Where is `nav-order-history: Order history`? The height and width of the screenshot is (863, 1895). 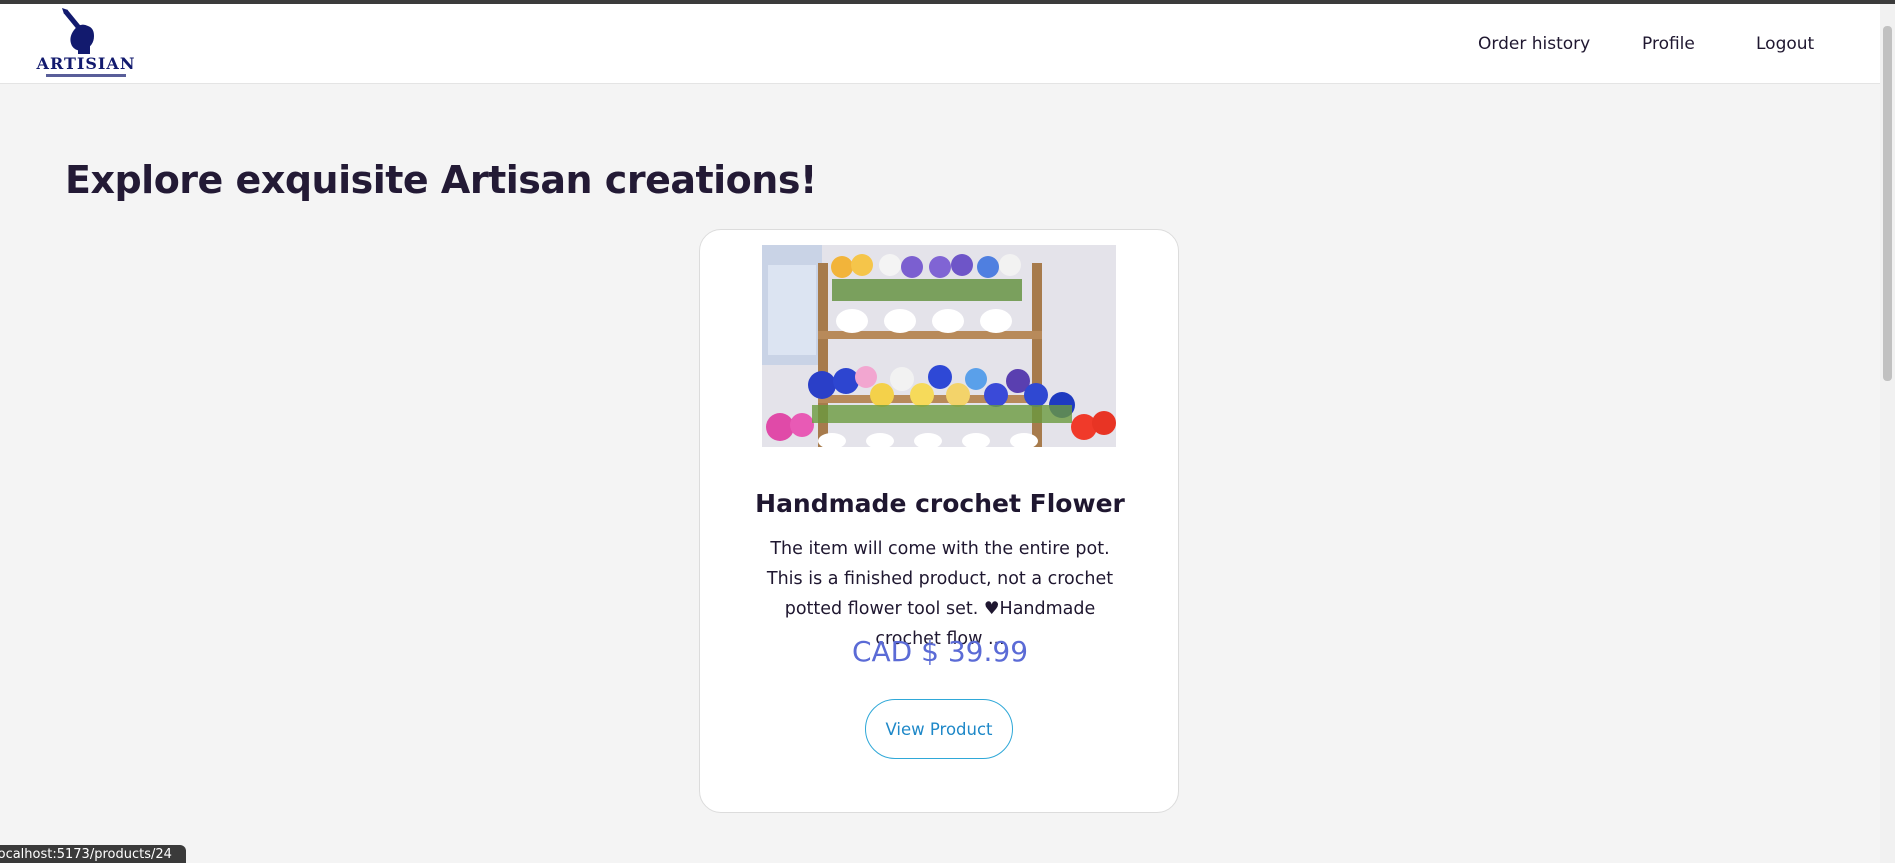 nav-order-history: Order history is located at coordinates (1534, 44).